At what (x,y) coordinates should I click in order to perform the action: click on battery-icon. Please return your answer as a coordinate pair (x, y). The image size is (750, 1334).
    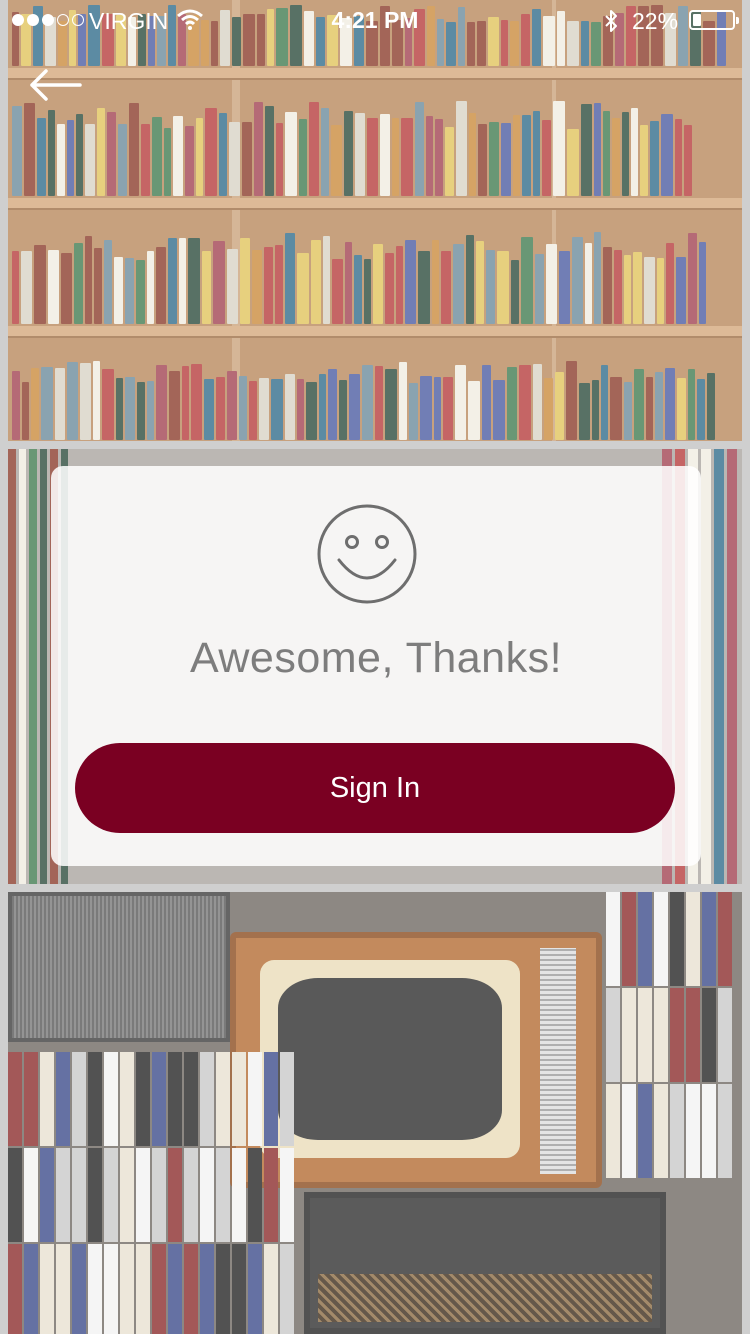
    Looking at the image, I should click on (714, 20).